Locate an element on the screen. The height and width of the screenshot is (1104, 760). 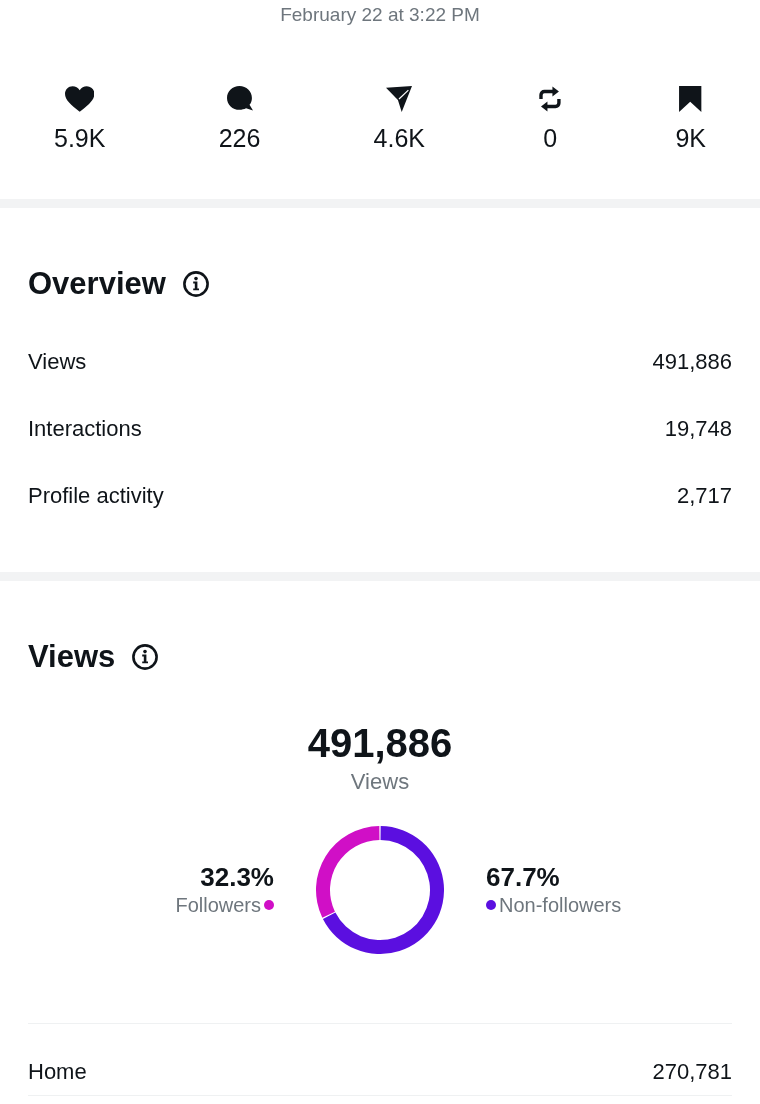
engagement-count: 4.6K is located at coordinates (399, 138).